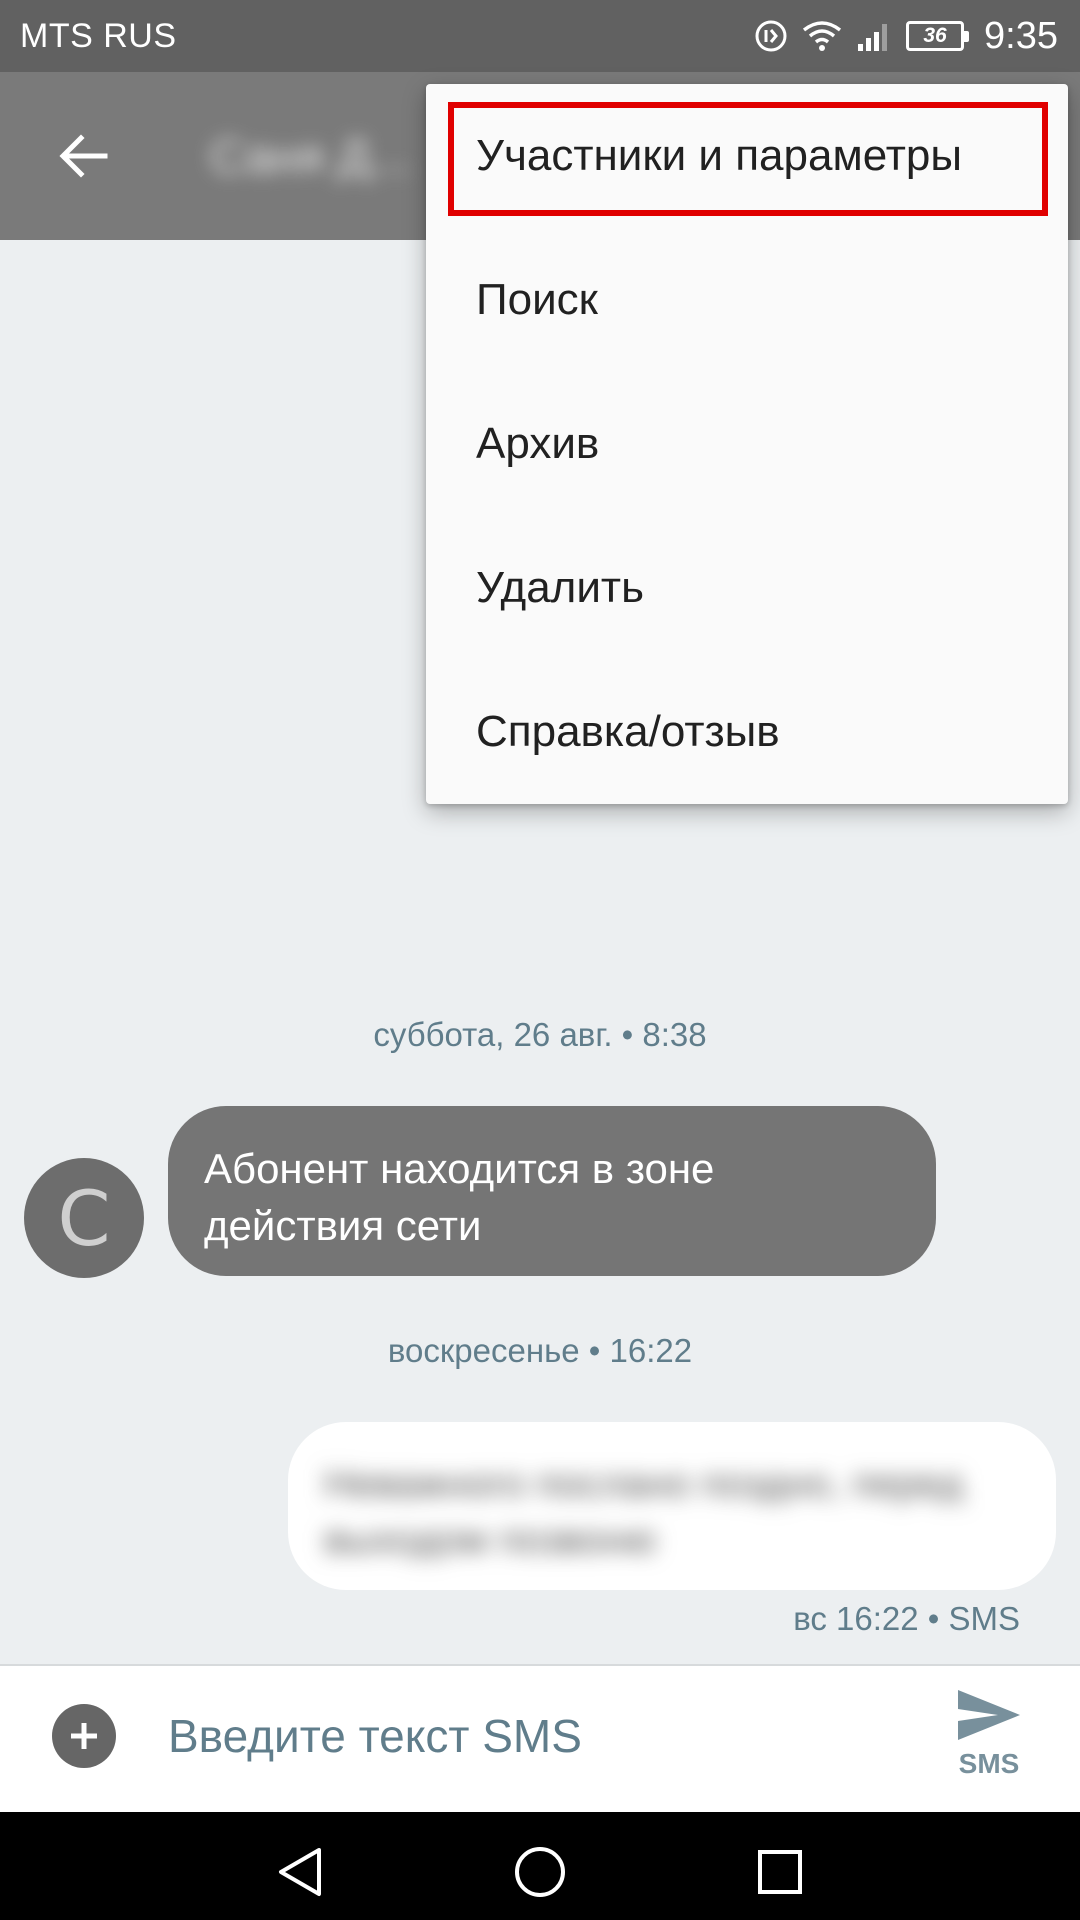 Image resolution: width=1080 pixels, height=1920 pixels. What do you see at coordinates (906, 1618) in the screenshot?
I see `message-meta: вс 16:22 • SMS` at bounding box center [906, 1618].